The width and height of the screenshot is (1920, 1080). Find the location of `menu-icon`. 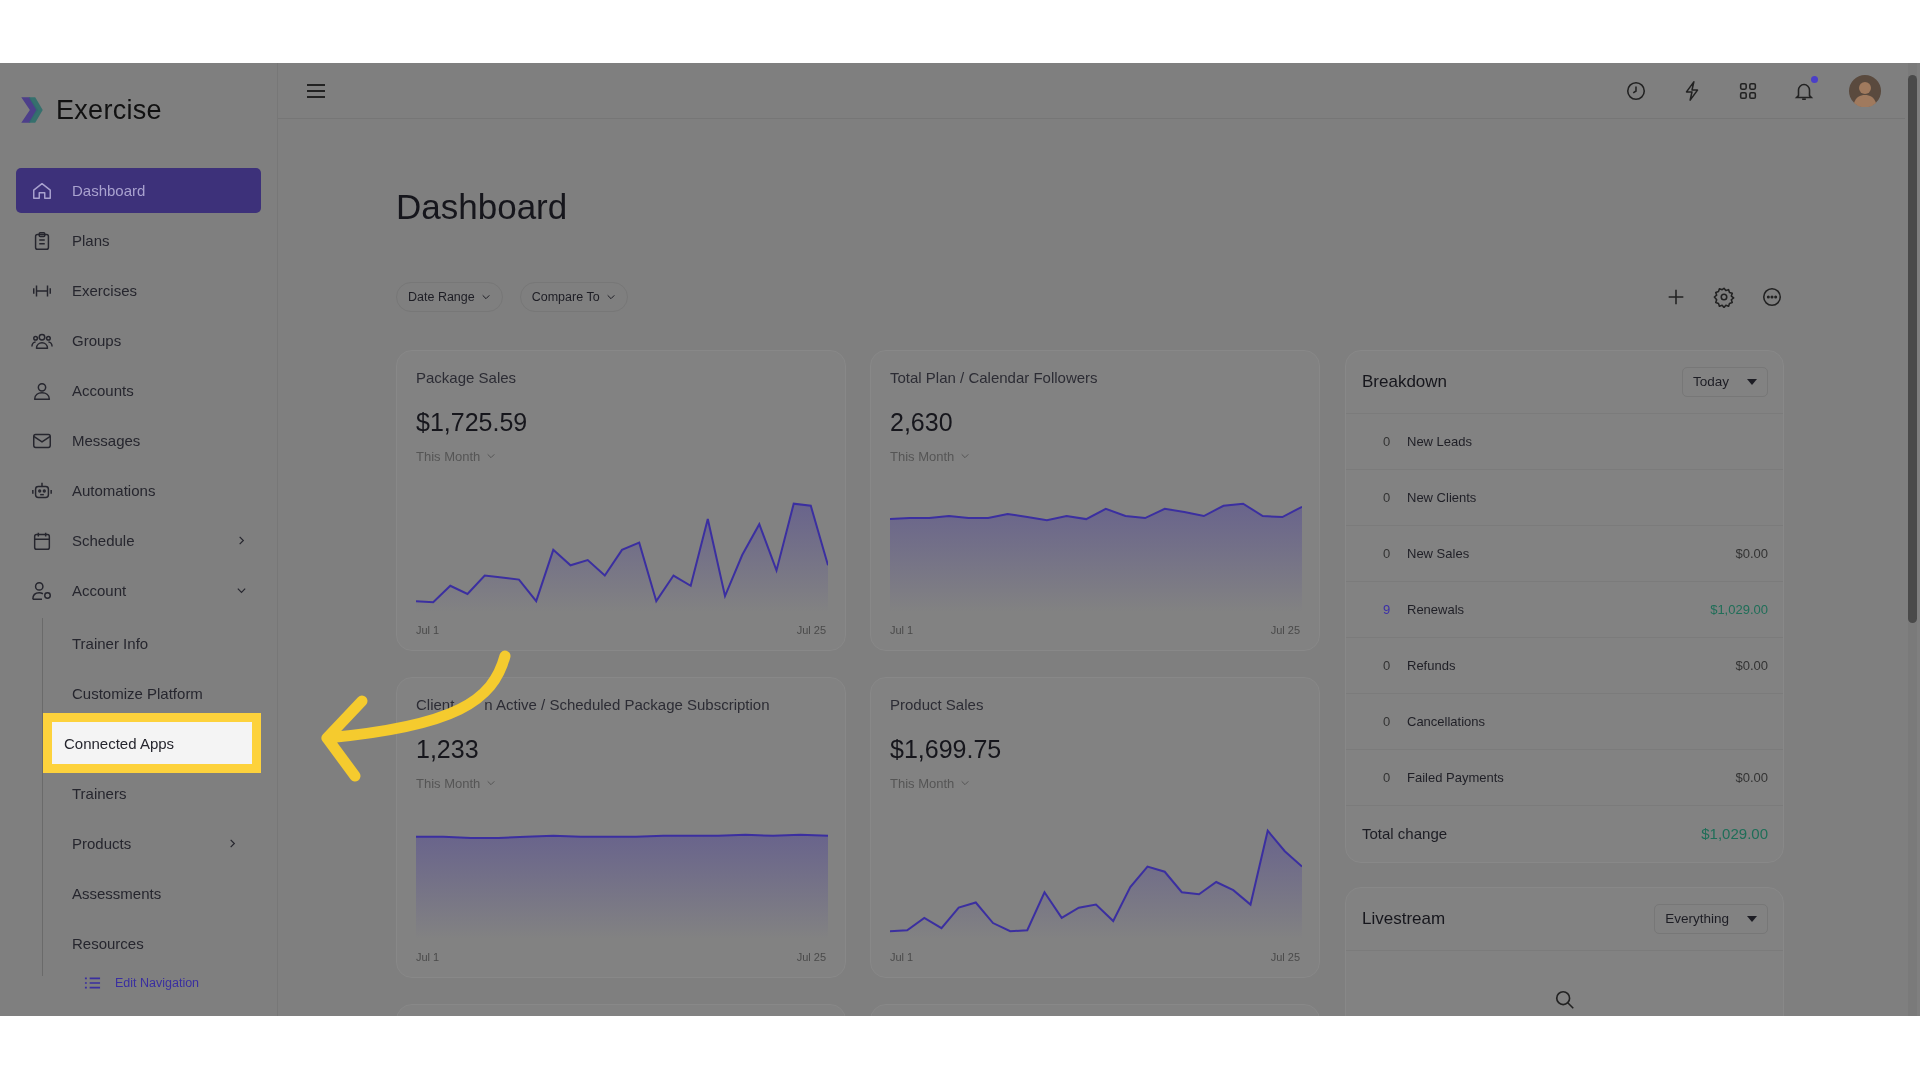

menu-icon is located at coordinates (316, 90).